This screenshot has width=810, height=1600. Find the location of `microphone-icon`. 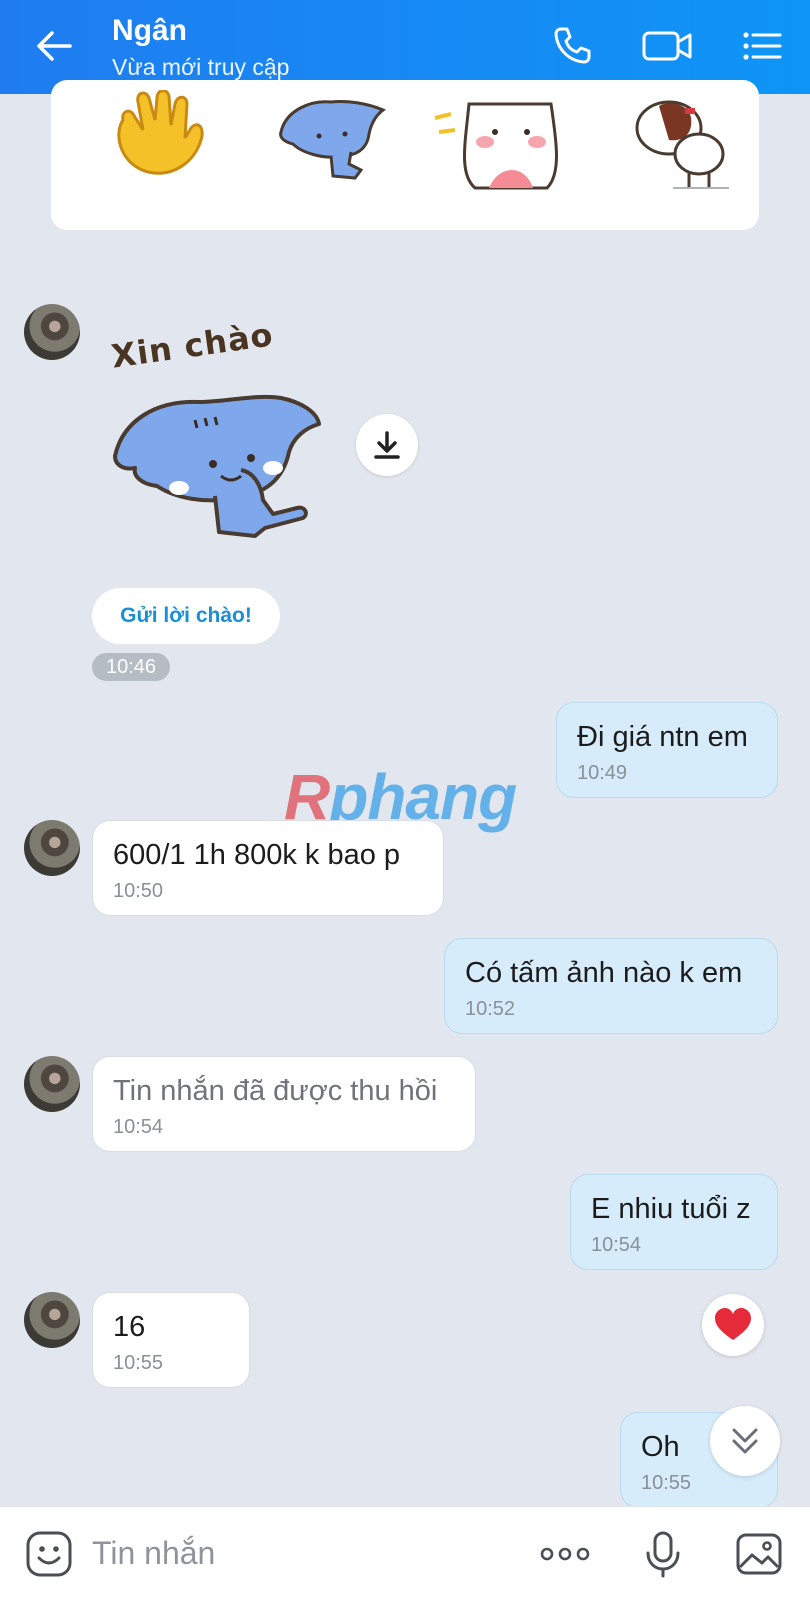

microphone-icon is located at coordinates (663, 1554).